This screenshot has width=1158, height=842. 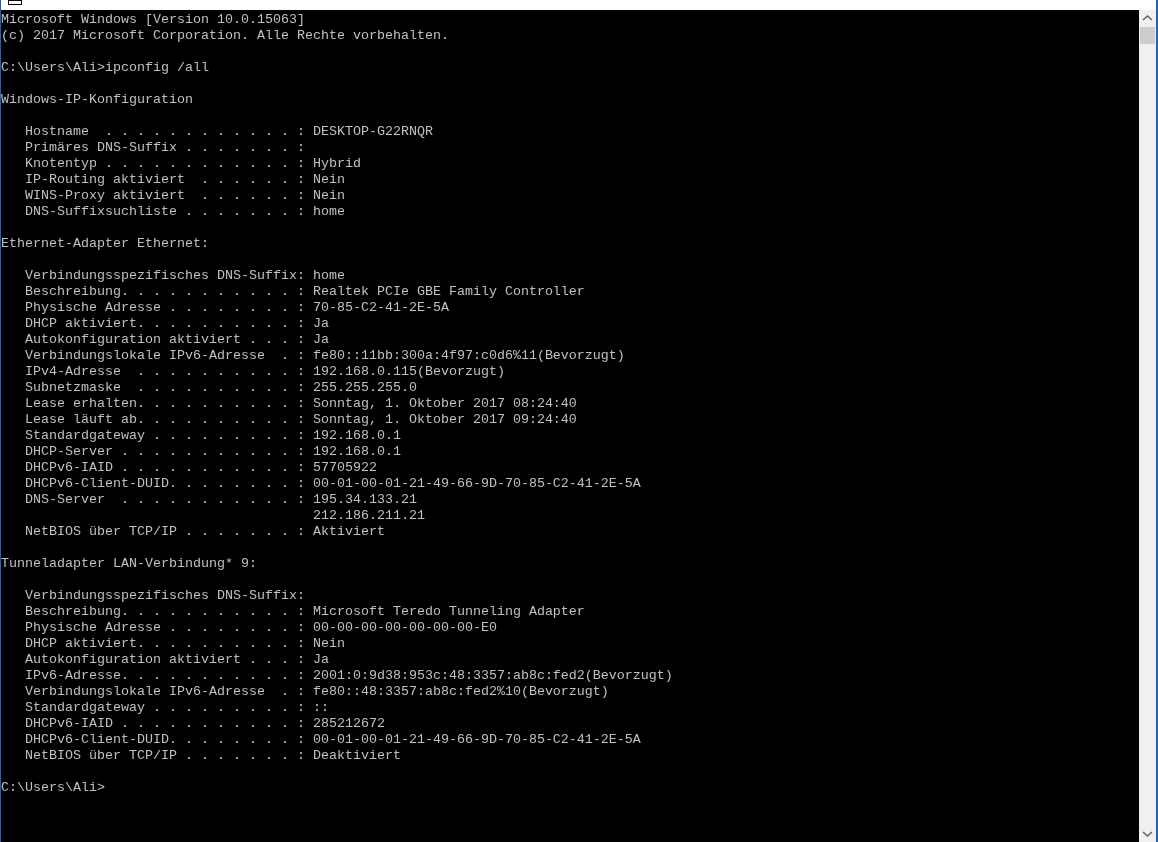 What do you see at coordinates (236, 308) in the screenshot?
I see `console-line: Physische Adresse . . . . . . . . : 70-85-C2-41-2E-5A` at bounding box center [236, 308].